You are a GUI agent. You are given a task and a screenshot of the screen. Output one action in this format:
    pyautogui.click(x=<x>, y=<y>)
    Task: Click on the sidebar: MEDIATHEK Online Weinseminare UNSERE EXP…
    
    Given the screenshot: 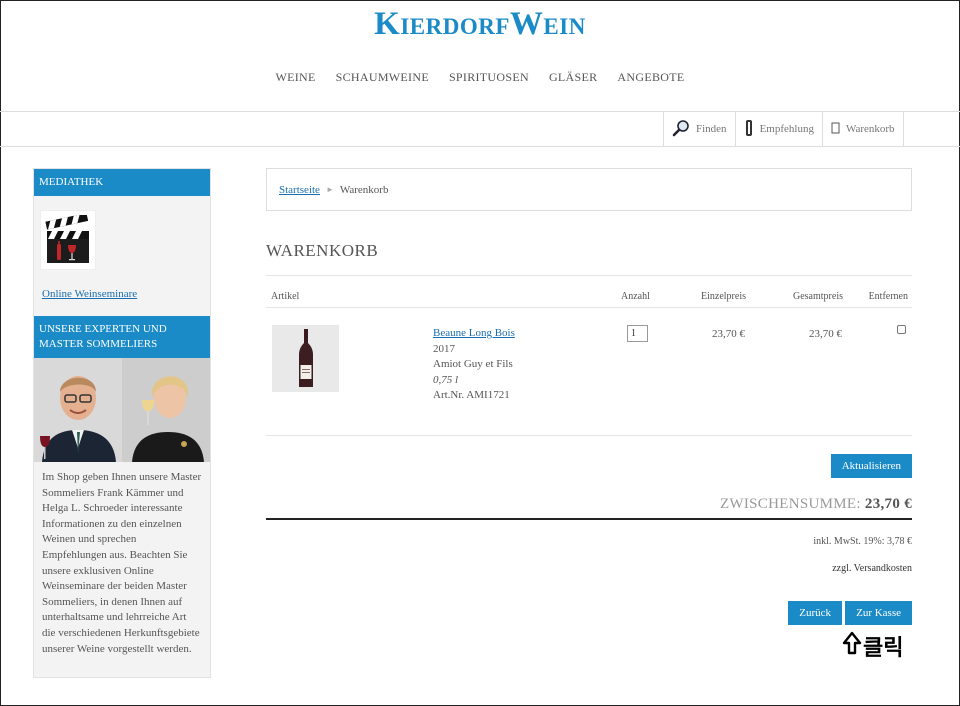 What is the action you would take?
    pyautogui.click(x=122, y=423)
    